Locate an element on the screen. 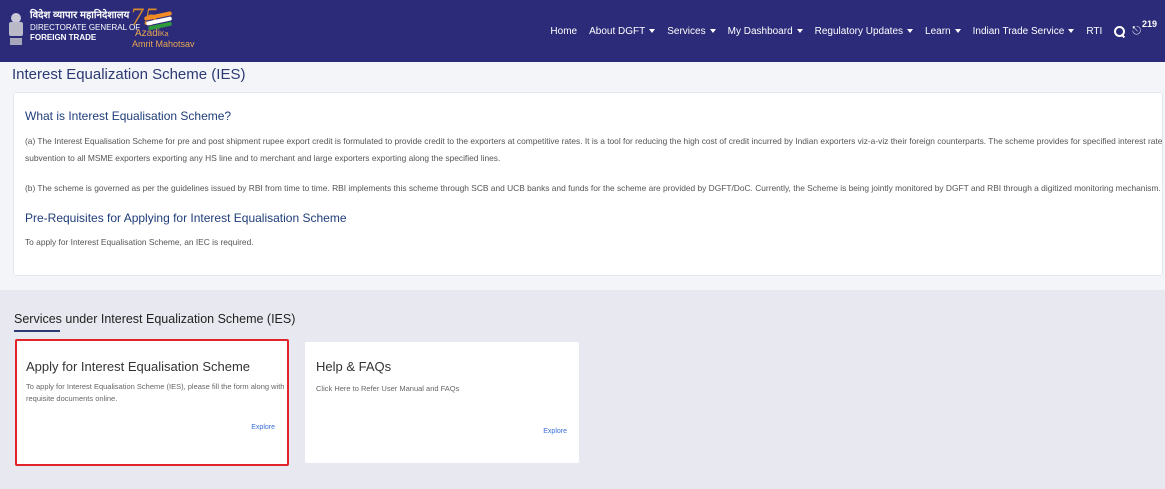 Image resolution: width=1165 pixels, height=489 pixels. search-icon is located at coordinates (1120, 31).